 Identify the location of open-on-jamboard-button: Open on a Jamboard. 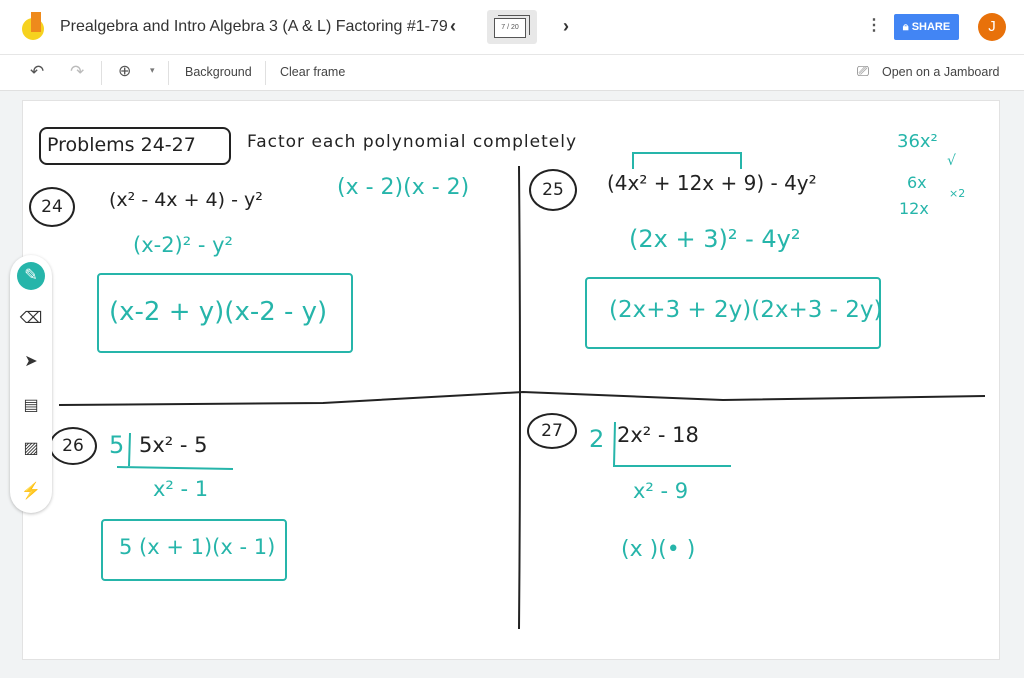
(940, 72).